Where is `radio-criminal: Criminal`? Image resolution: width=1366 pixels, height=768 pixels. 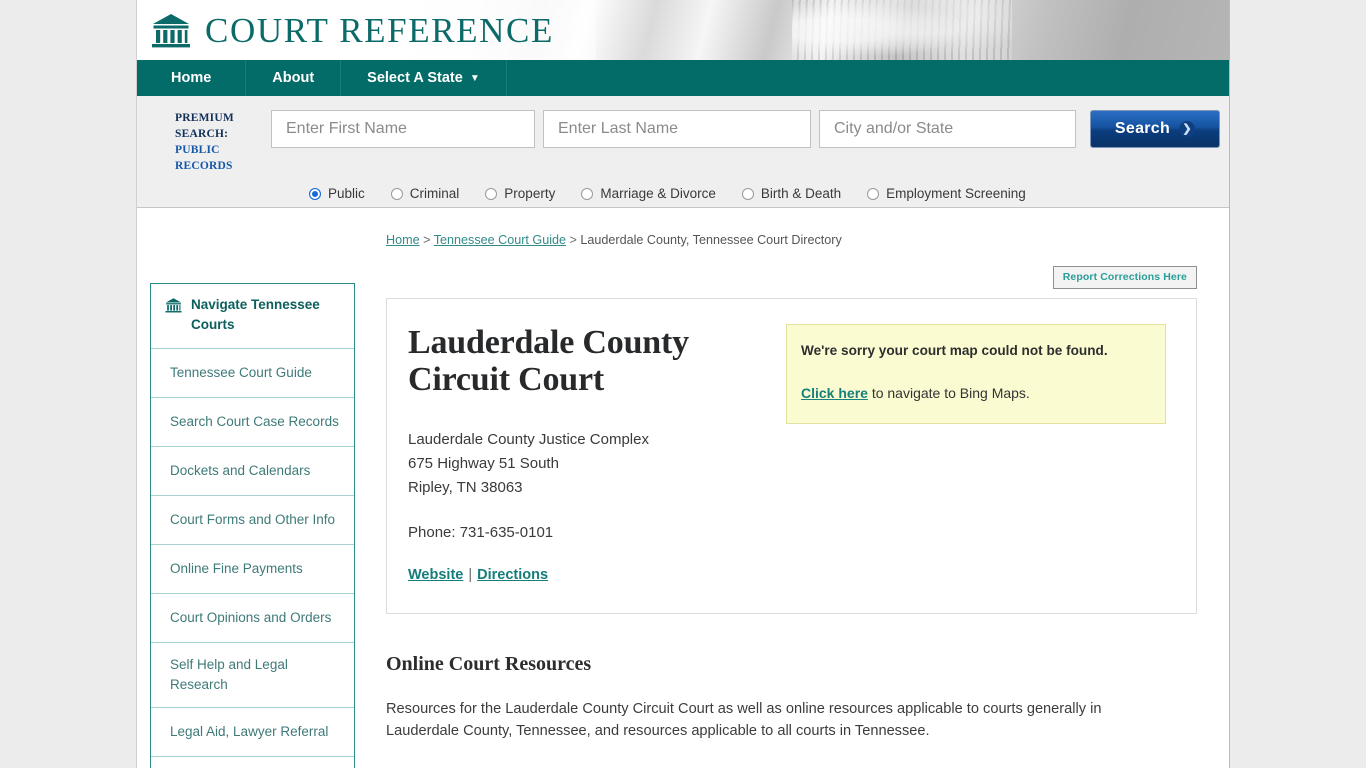 radio-criminal: Criminal is located at coordinates (425, 193).